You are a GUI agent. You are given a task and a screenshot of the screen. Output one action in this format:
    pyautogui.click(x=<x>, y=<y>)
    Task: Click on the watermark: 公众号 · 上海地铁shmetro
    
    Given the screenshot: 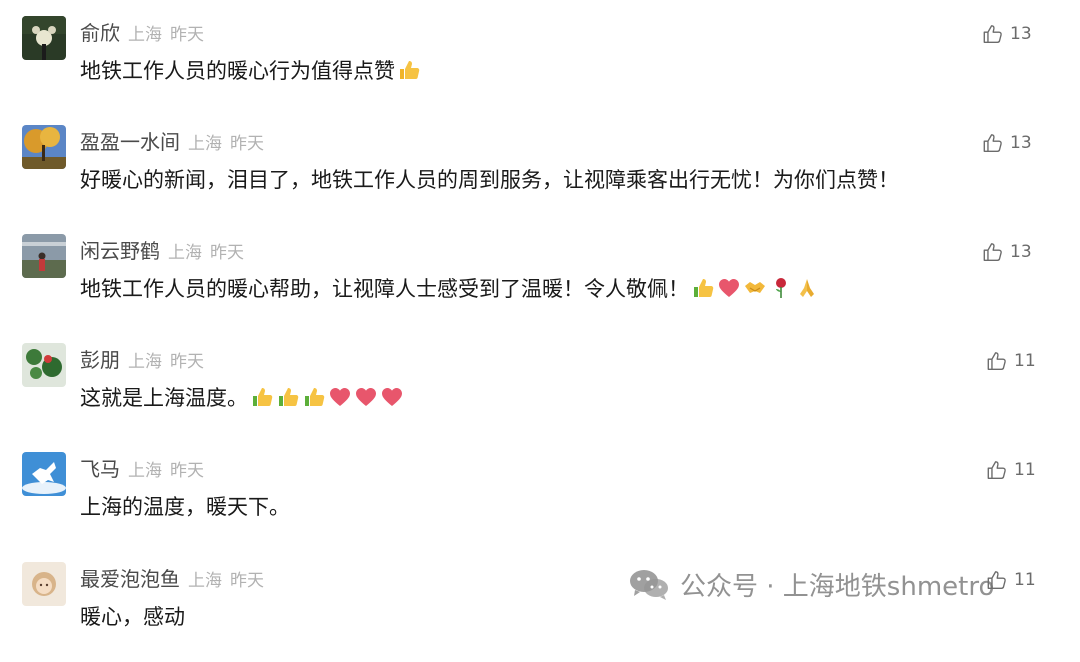 What is the action you would take?
    pyautogui.click(x=811, y=584)
    